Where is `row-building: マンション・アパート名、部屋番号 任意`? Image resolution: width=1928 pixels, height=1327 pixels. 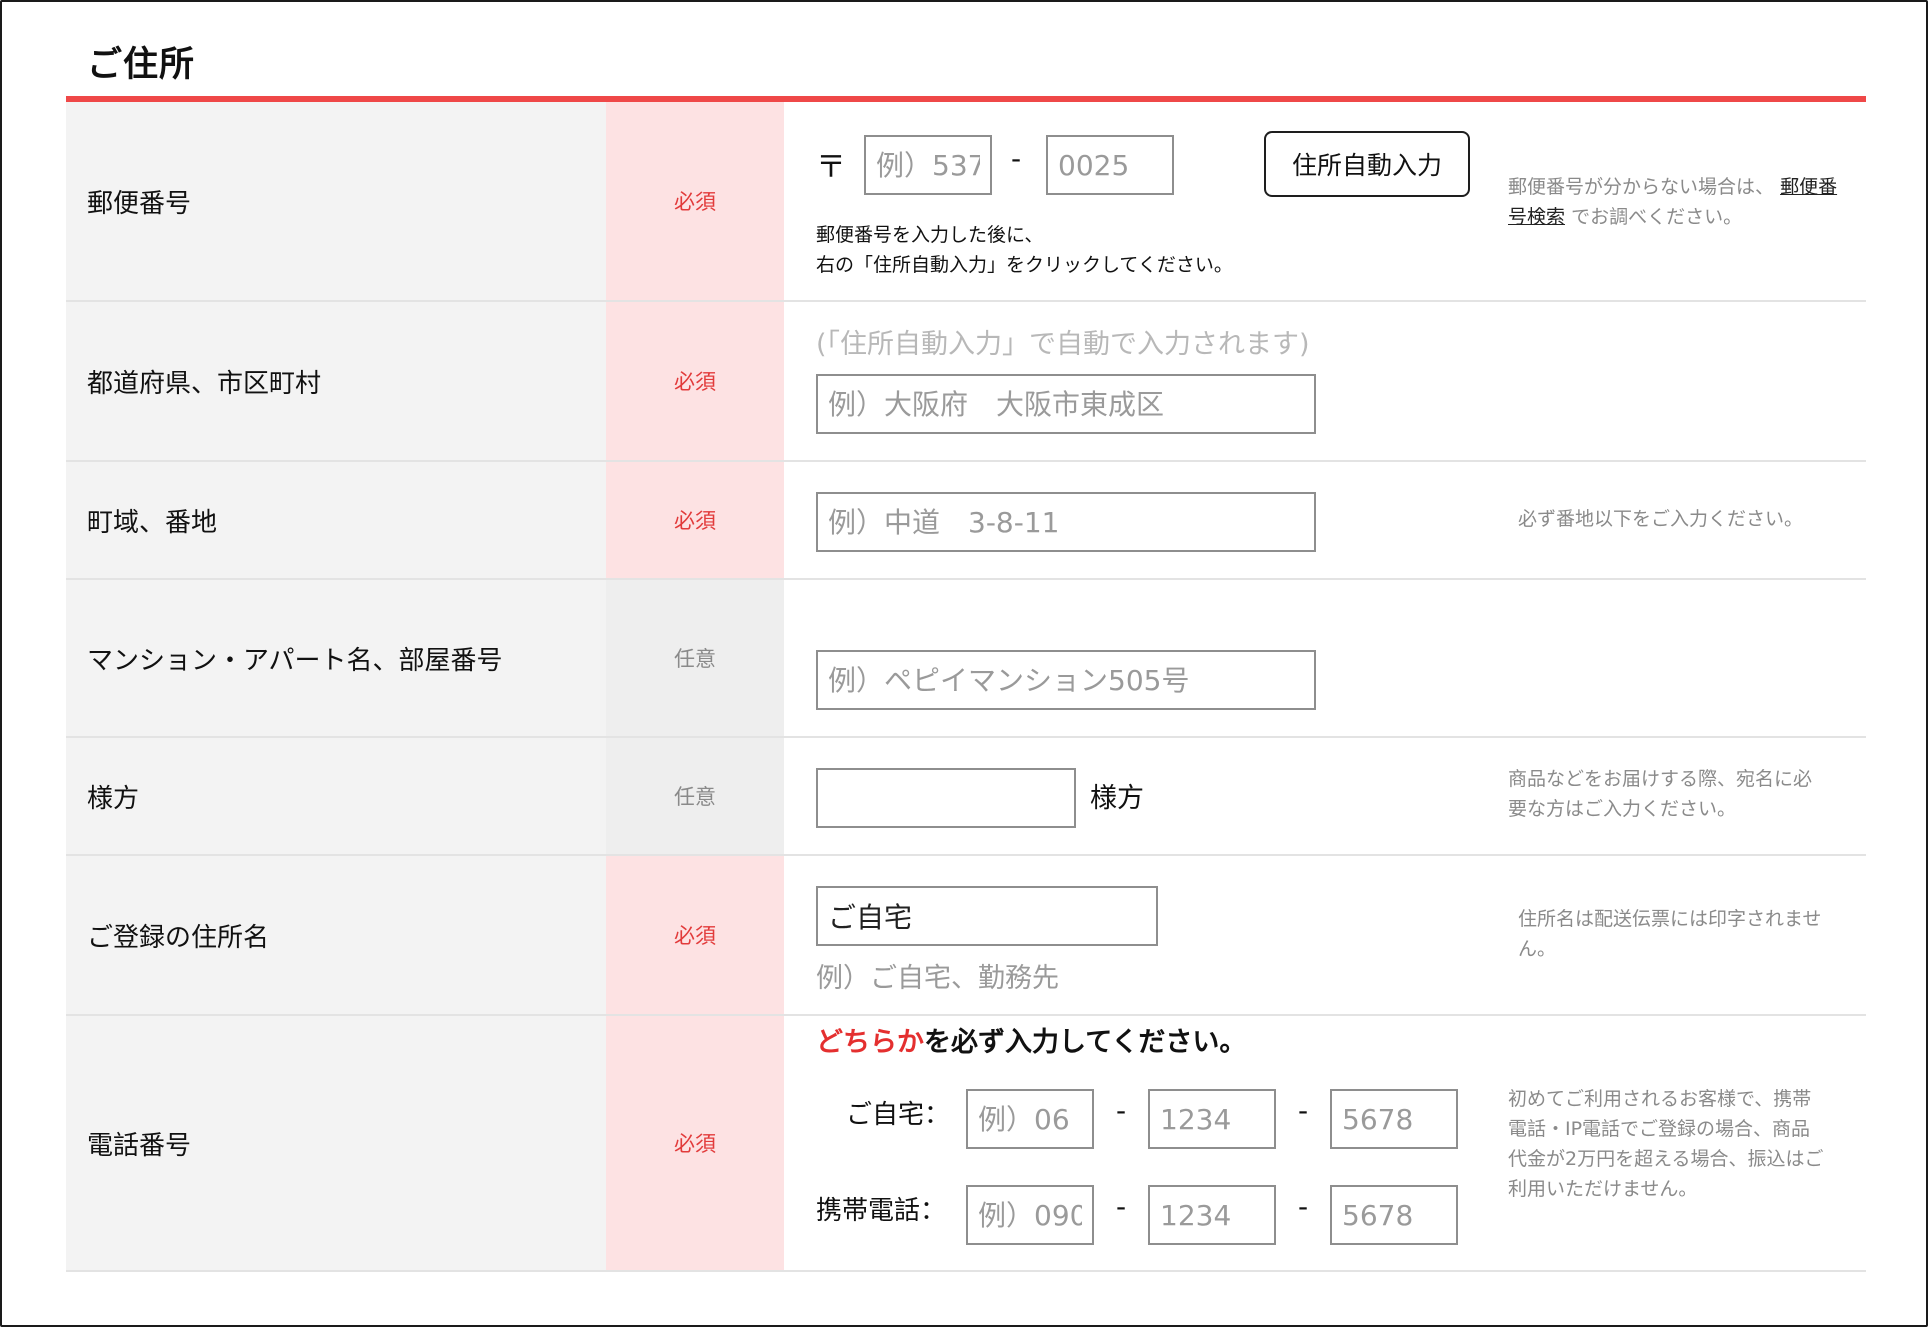
row-building: マンション・アパート名、部屋番号 任意 is located at coordinates (966, 659).